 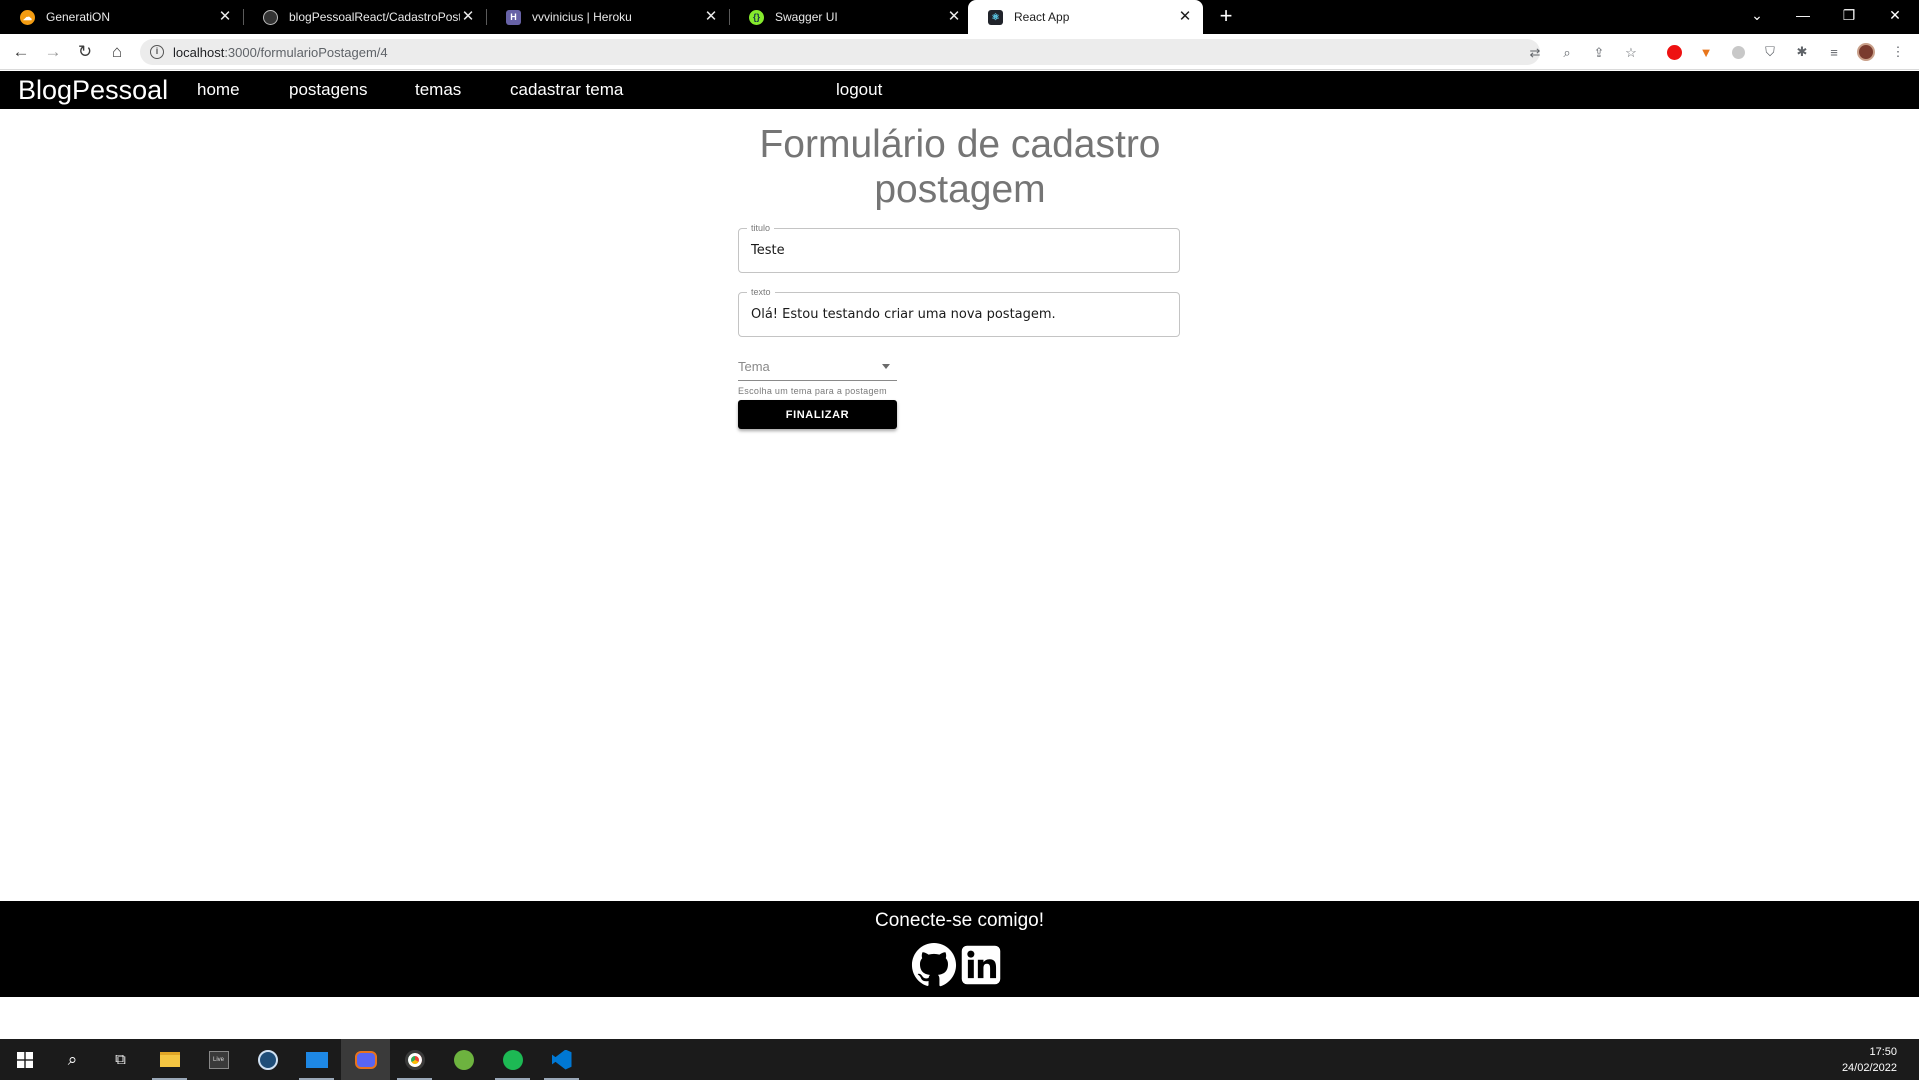 What do you see at coordinates (120, 1059) in the screenshot?
I see `task-view-icon: ⧉` at bounding box center [120, 1059].